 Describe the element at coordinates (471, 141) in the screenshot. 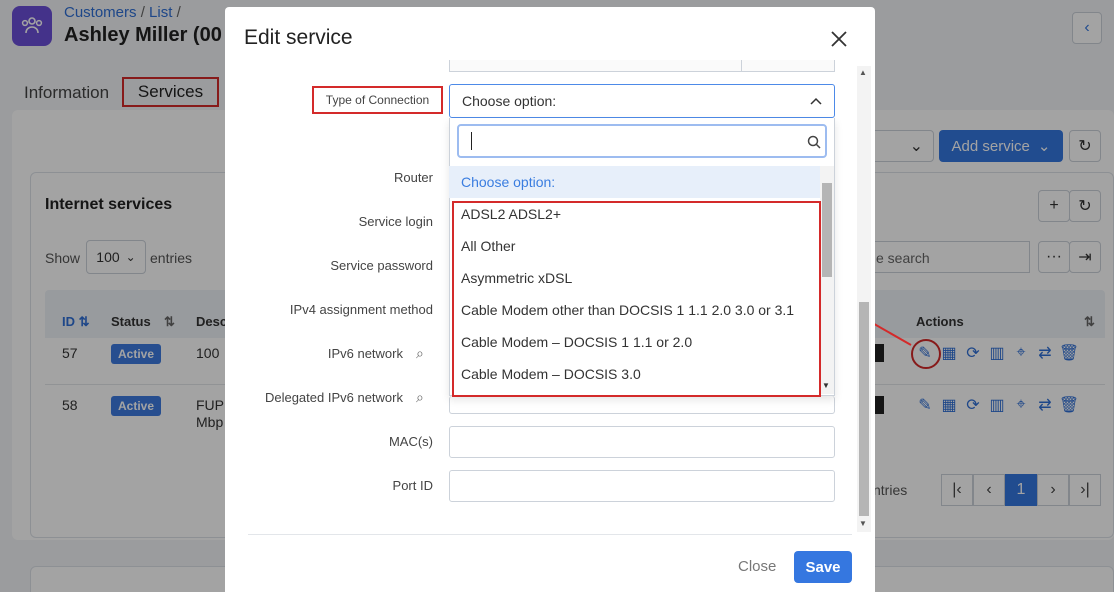

I see `text-cursor` at that location.